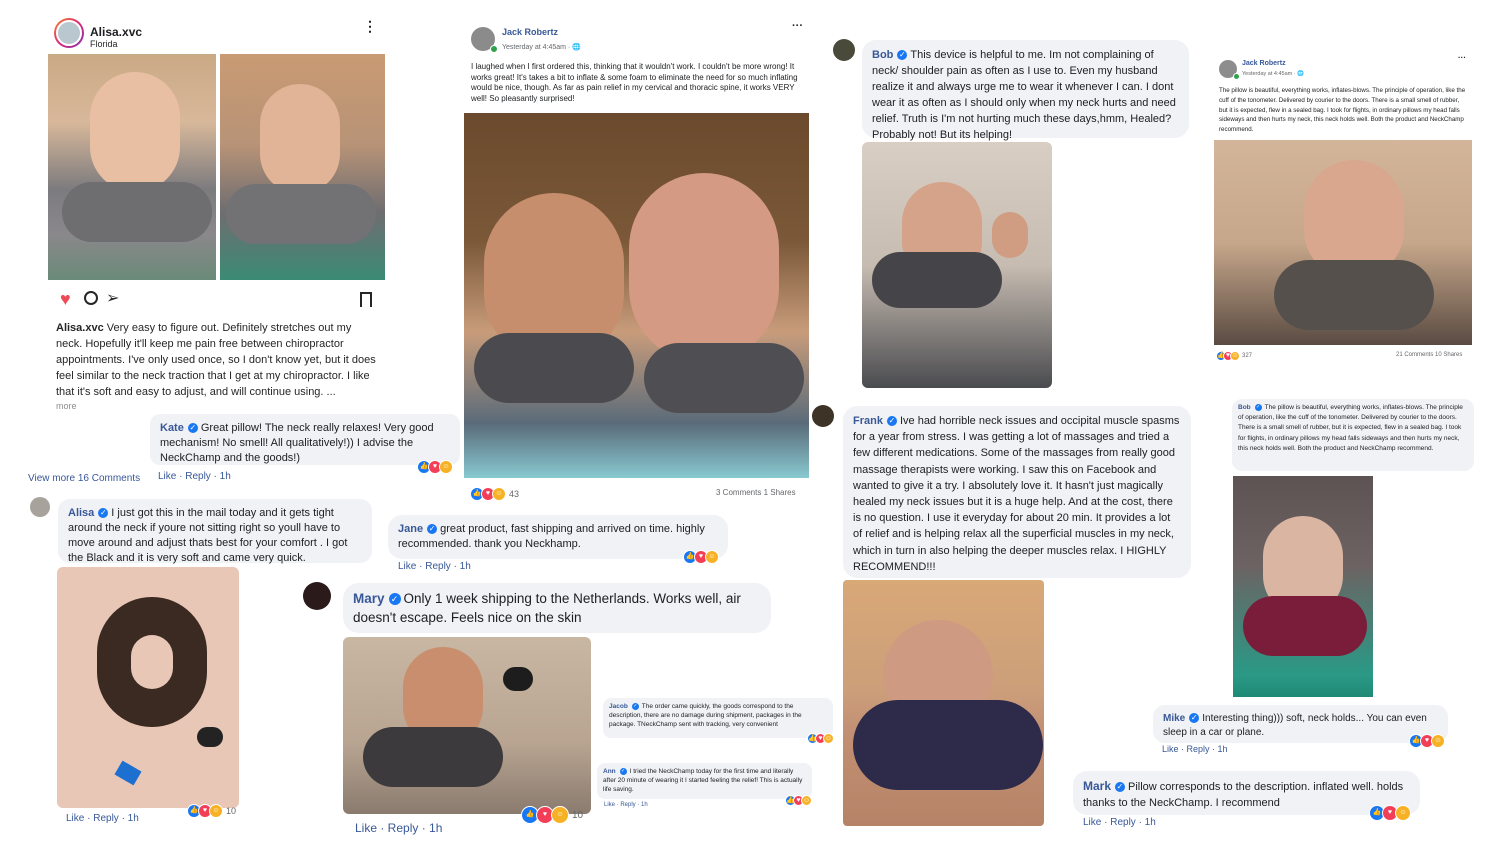 The width and height of the screenshot is (1500, 844). I want to click on alisa-product-photo, so click(148, 687).